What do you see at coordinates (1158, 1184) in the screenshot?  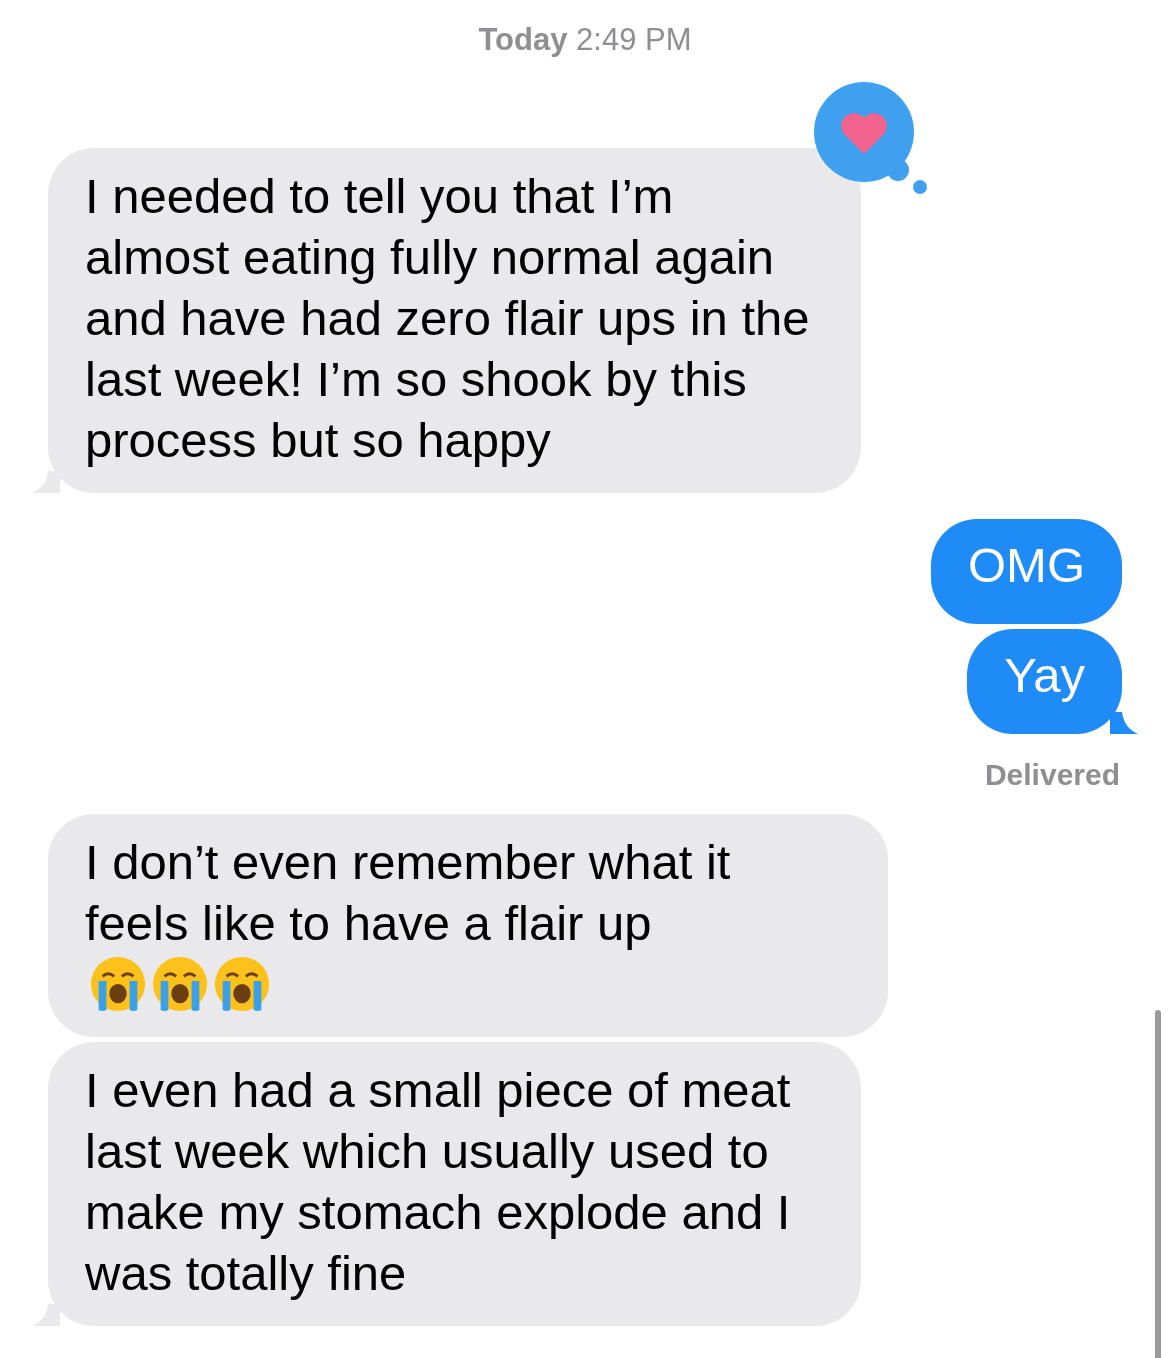 I see `scrollbar` at bounding box center [1158, 1184].